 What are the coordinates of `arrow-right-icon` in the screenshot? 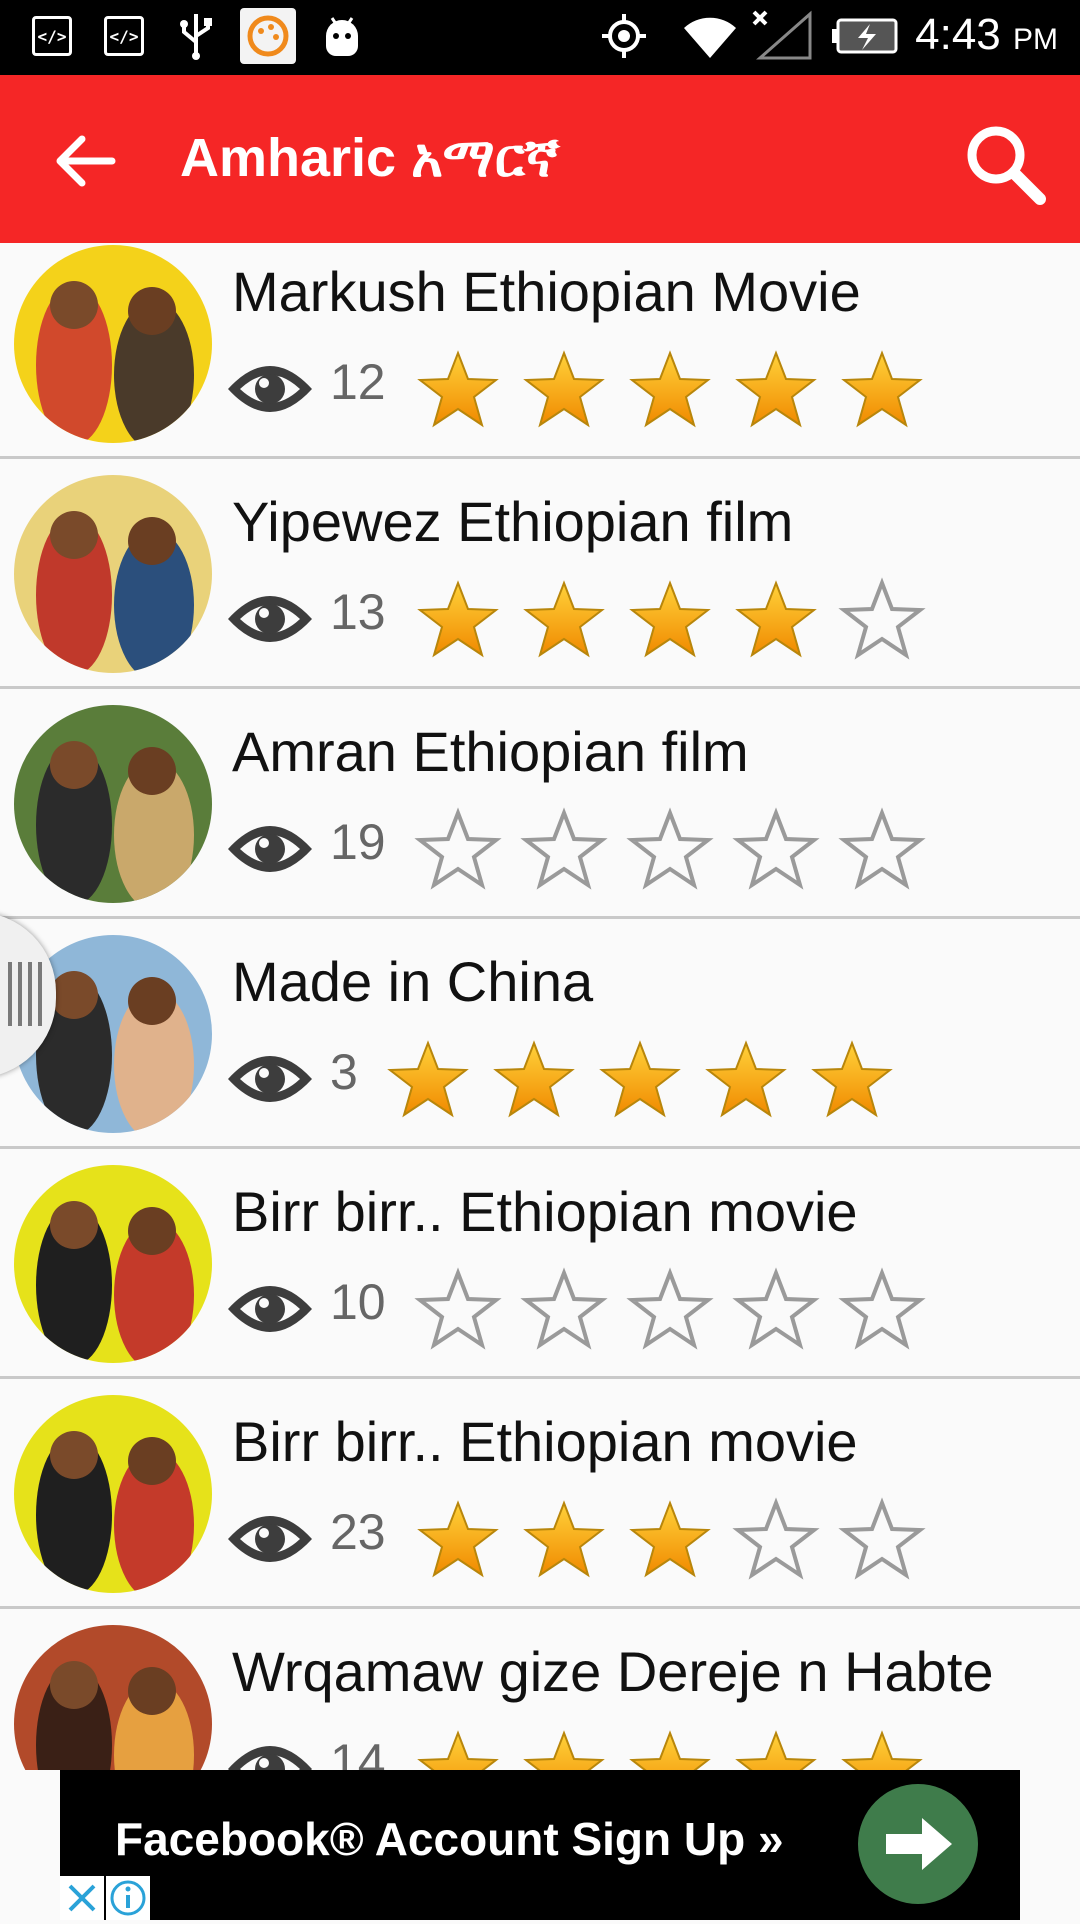 It's located at (919, 1844).